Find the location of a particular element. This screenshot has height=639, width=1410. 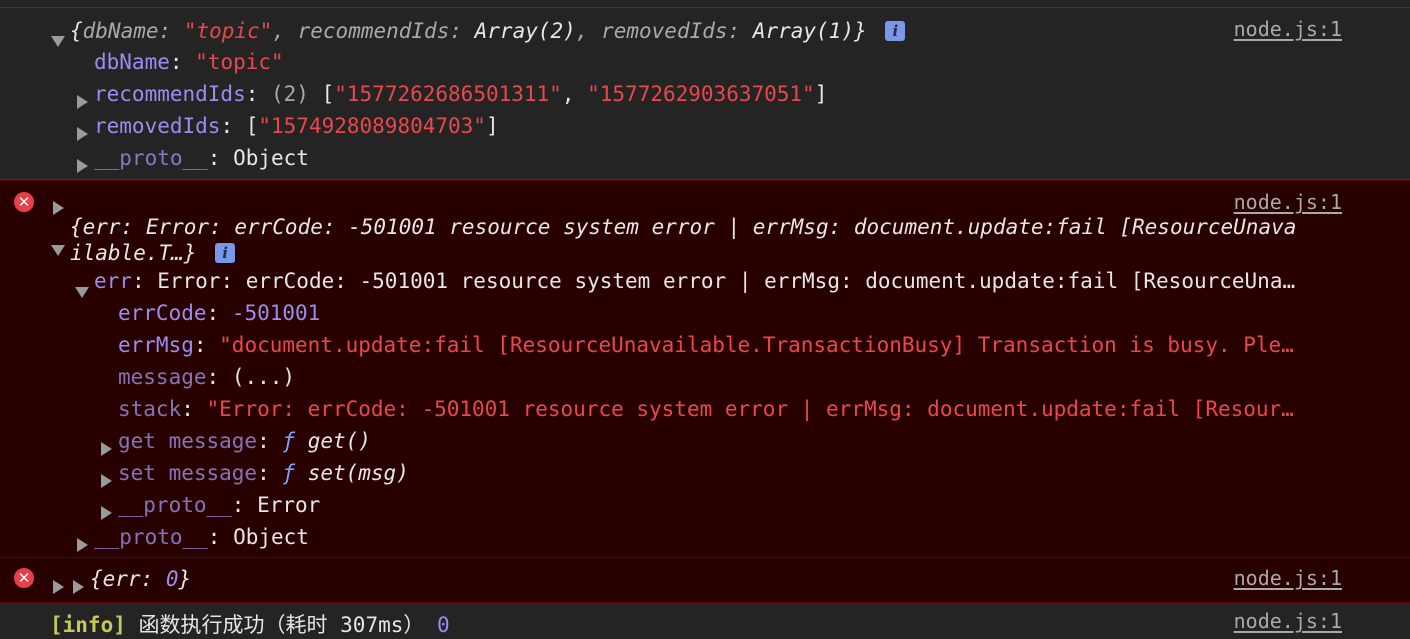

array-item: "1574928089804703" is located at coordinates (372, 126).